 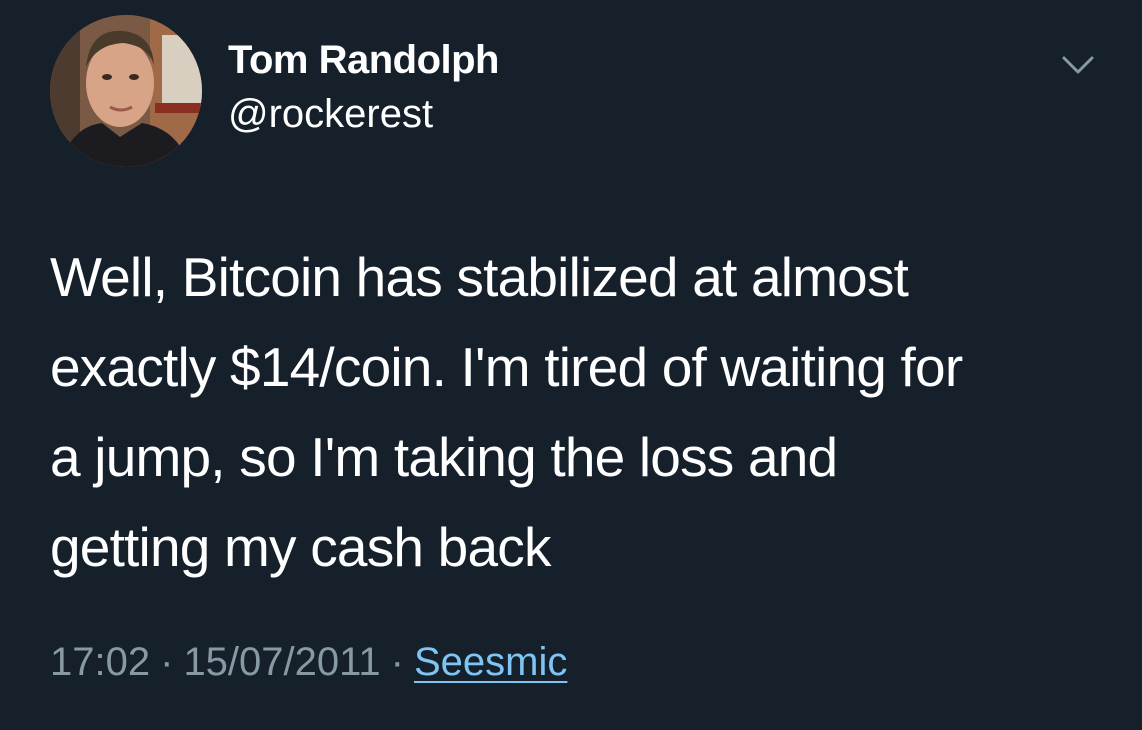 What do you see at coordinates (100, 662) in the screenshot?
I see `tweet-time: 17:02` at bounding box center [100, 662].